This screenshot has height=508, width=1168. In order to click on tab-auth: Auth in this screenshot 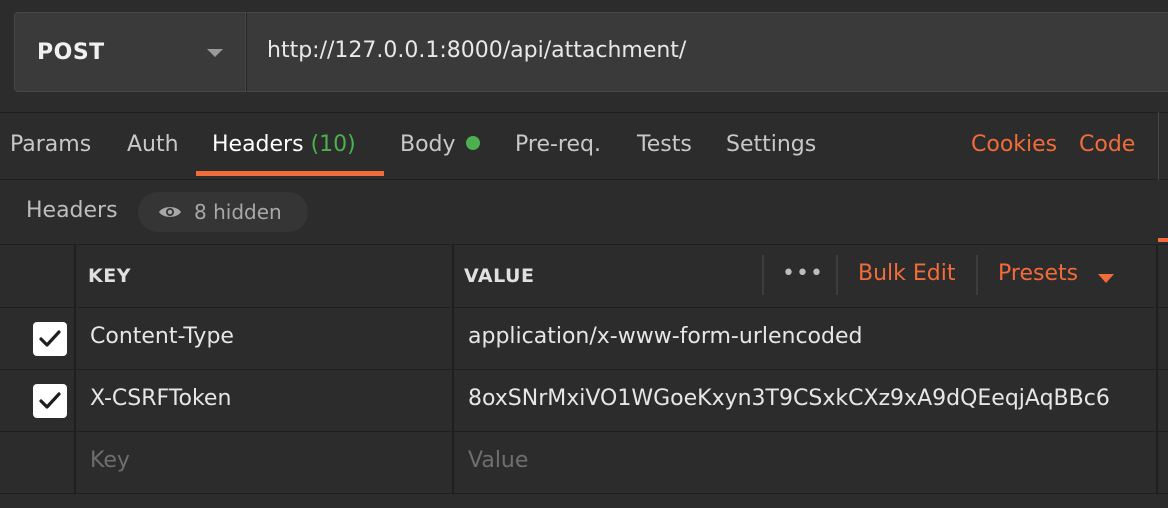, I will do `click(153, 146)`.